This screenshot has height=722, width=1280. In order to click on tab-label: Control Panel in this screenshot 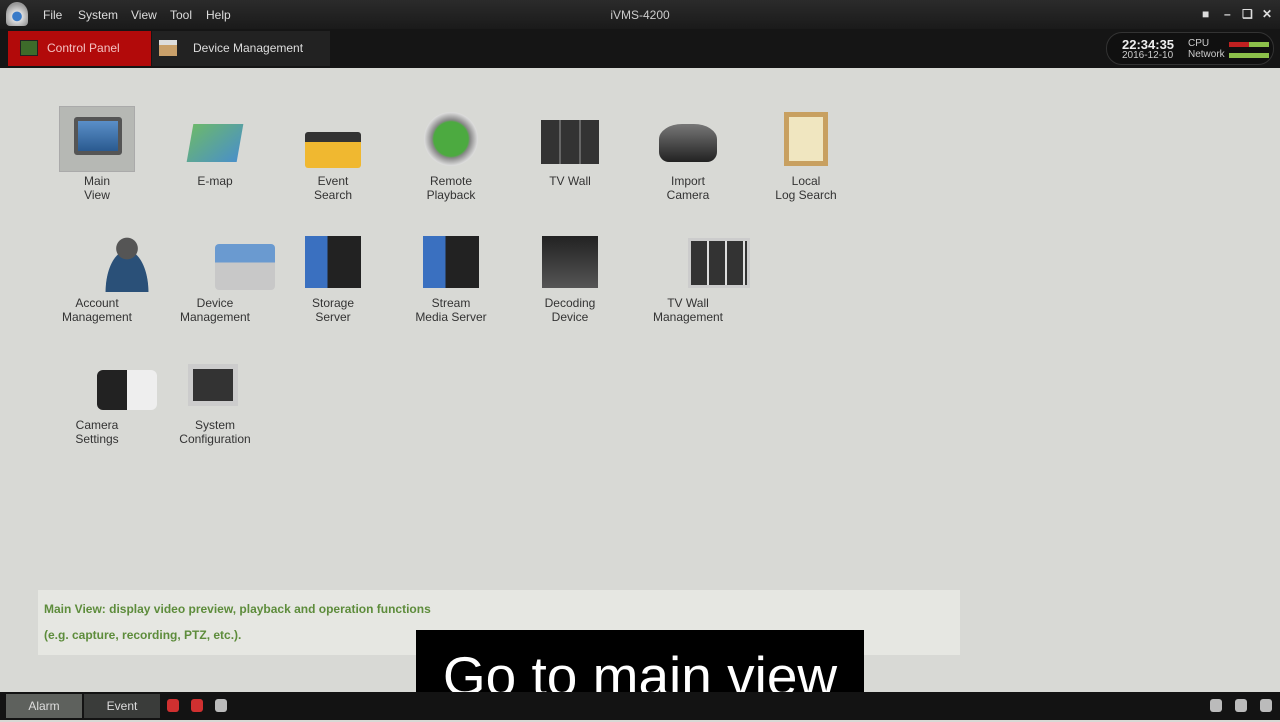, I will do `click(83, 48)`.